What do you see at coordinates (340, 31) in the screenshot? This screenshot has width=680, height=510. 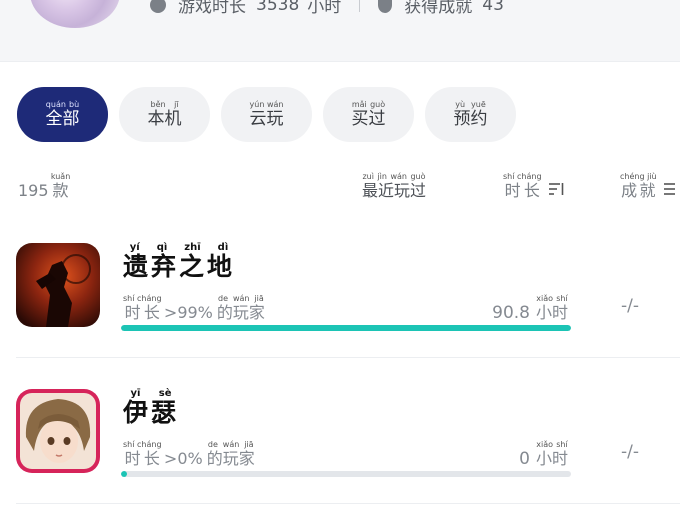 I see `profile-header: 游戏时长 3538 小时 获得成就 43` at bounding box center [340, 31].